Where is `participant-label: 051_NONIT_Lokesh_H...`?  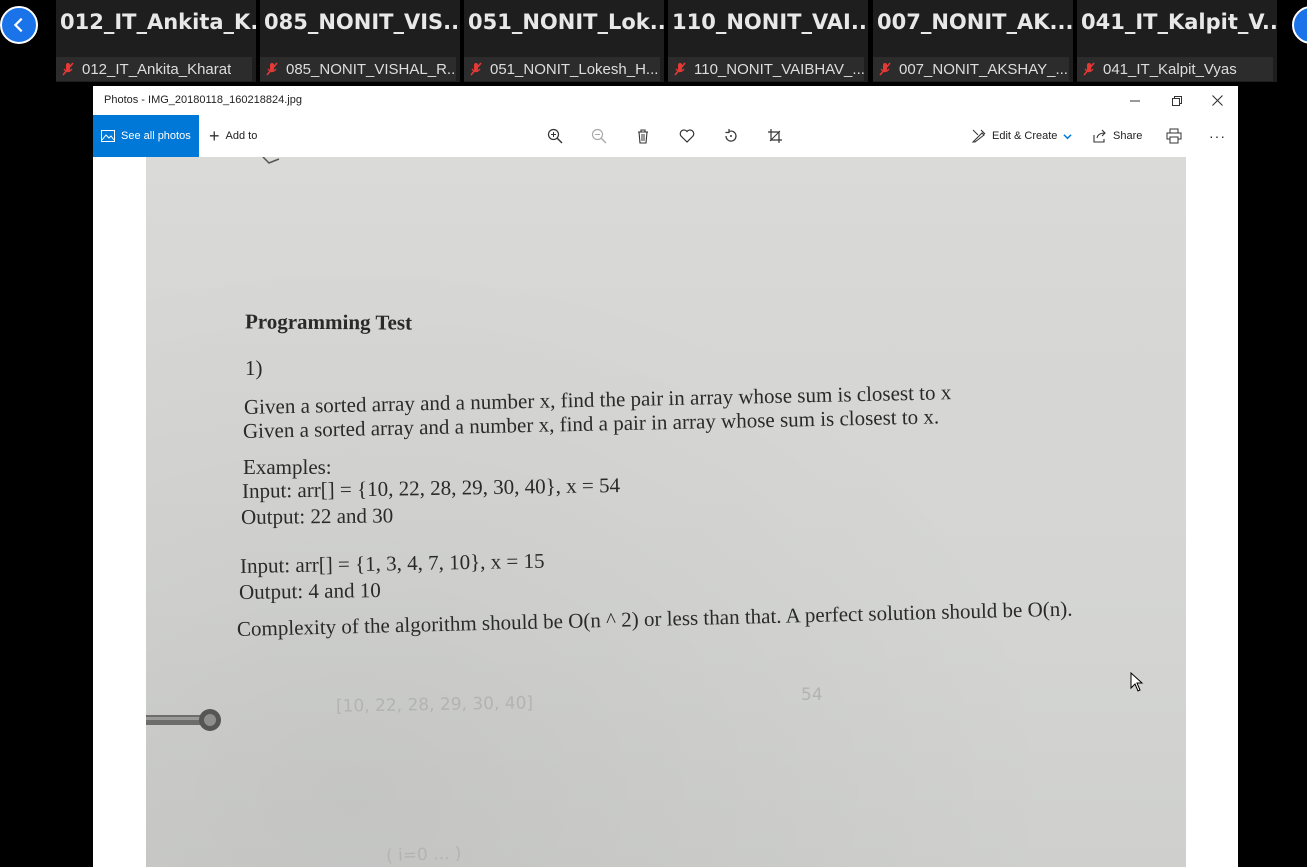
participant-label: 051_NONIT_Lokesh_H... is located at coordinates (574, 69).